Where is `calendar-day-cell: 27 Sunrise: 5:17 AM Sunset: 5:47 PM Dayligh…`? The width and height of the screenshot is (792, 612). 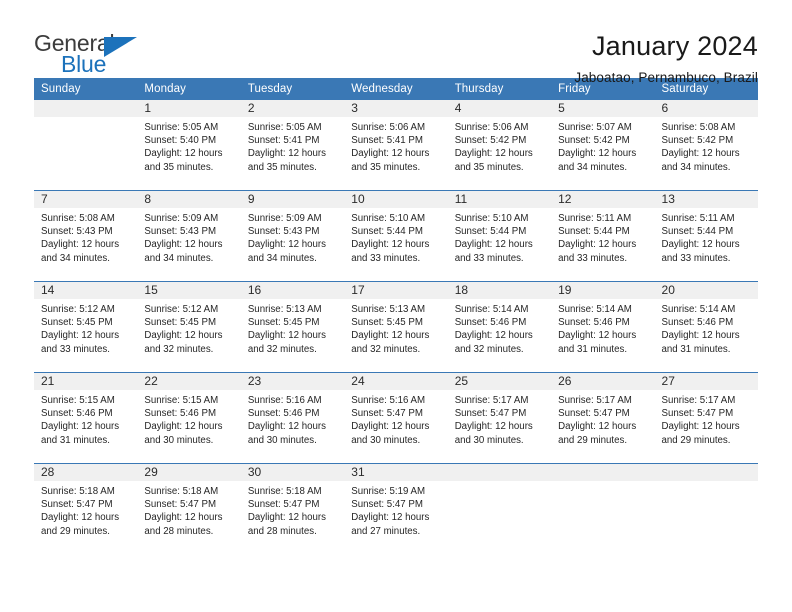 calendar-day-cell: 27 Sunrise: 5:17 AM Sunset: 5:47 PM Dayligh… is located at coordinates (706, 418).